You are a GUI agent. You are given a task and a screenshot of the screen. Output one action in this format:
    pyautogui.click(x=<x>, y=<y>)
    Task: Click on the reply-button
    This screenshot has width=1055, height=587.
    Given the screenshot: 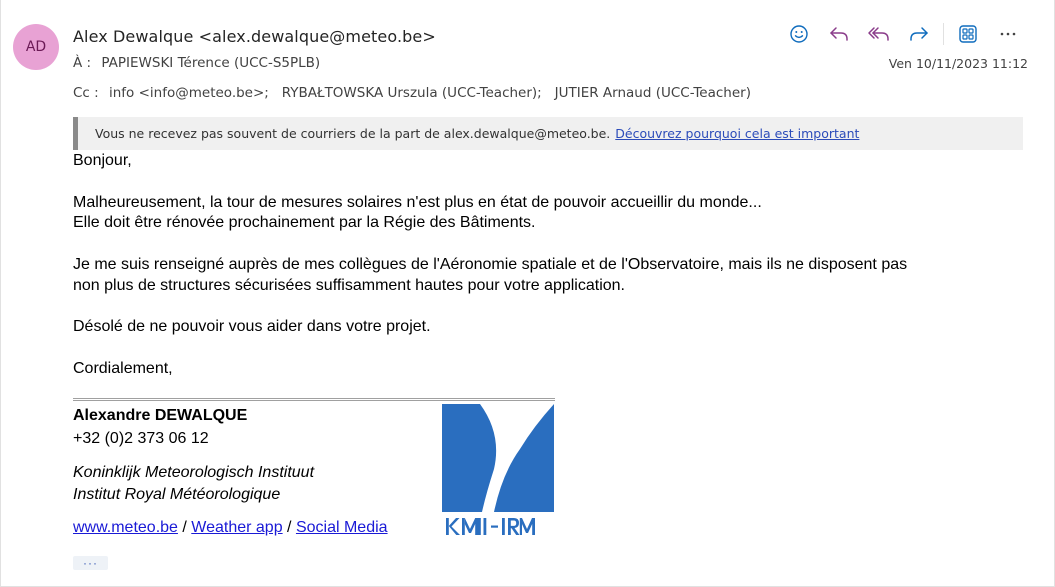 What is the action you would take?
    pyautogui.click(x=839, y=34)
    